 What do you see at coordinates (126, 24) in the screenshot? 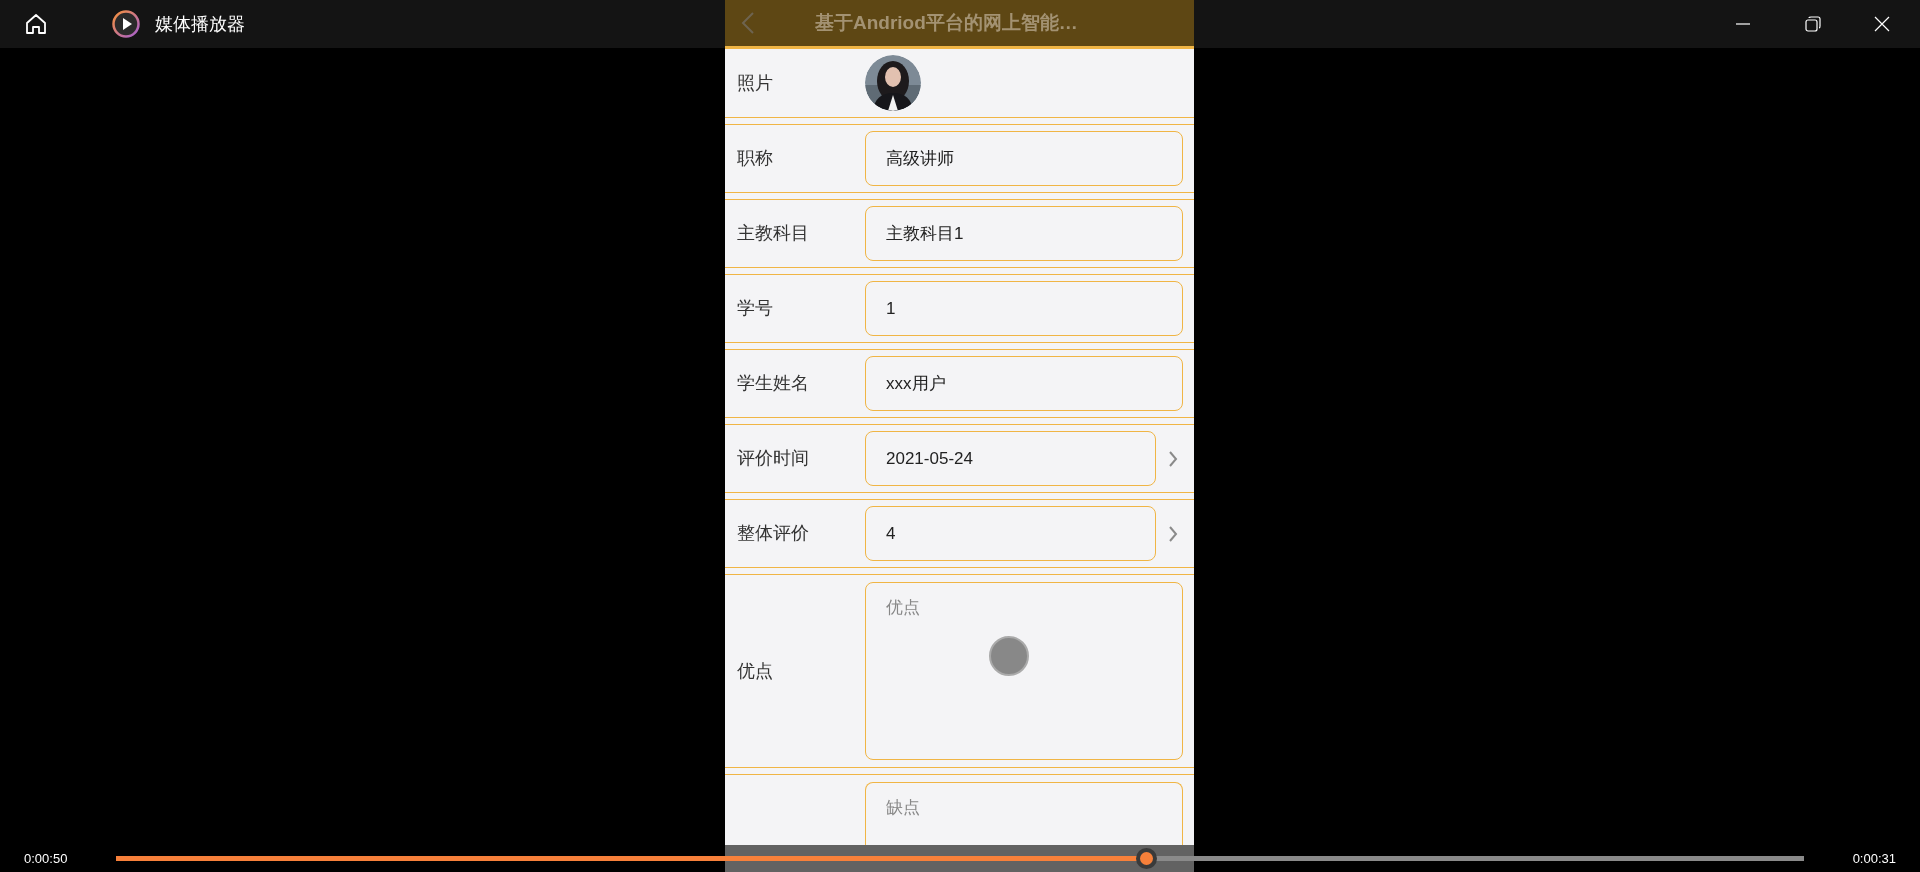
I see `play-icon` at bounding box center [126, 24].